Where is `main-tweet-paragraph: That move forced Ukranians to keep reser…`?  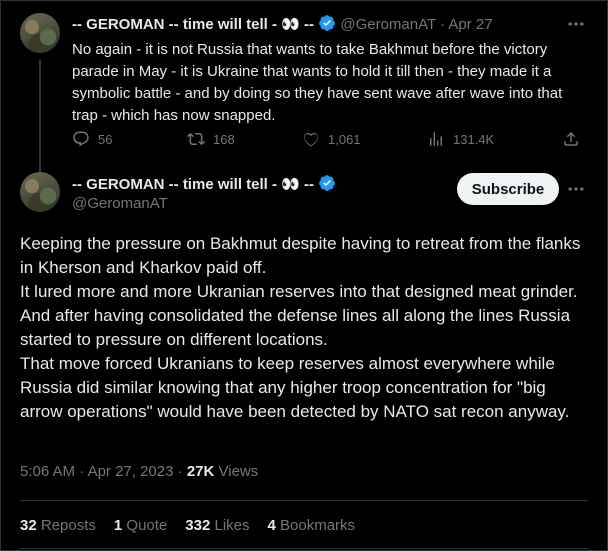 main-tweet-paragraph: That move forced Ukranians to keep reser… is located at coordinates (295, 387).